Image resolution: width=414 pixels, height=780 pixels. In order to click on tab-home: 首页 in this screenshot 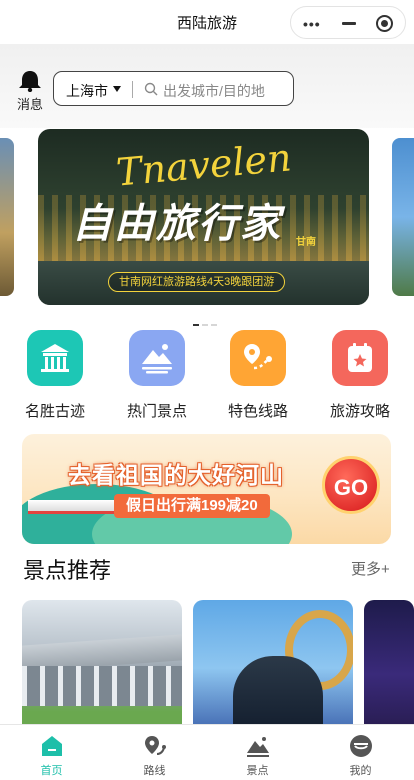, I will do `click(51, 752)`.